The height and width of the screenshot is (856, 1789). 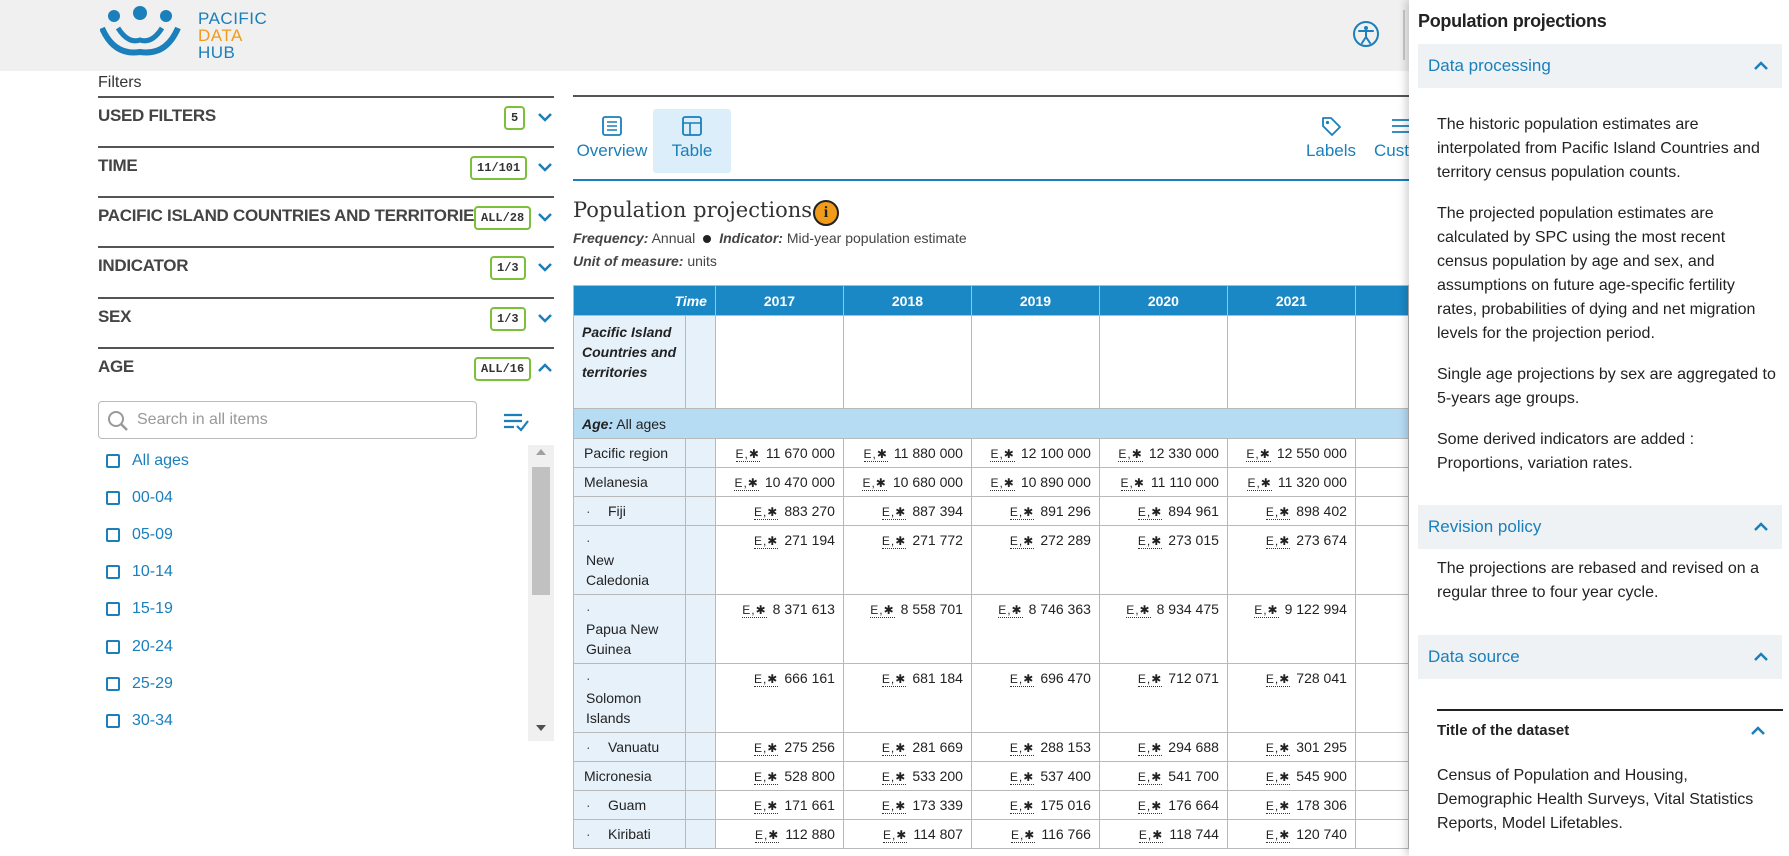 What do you see at coordinates (139, 498) in the screenshot?
I see `age-item-00-04: 00-04` at bounding box center [139, 498].